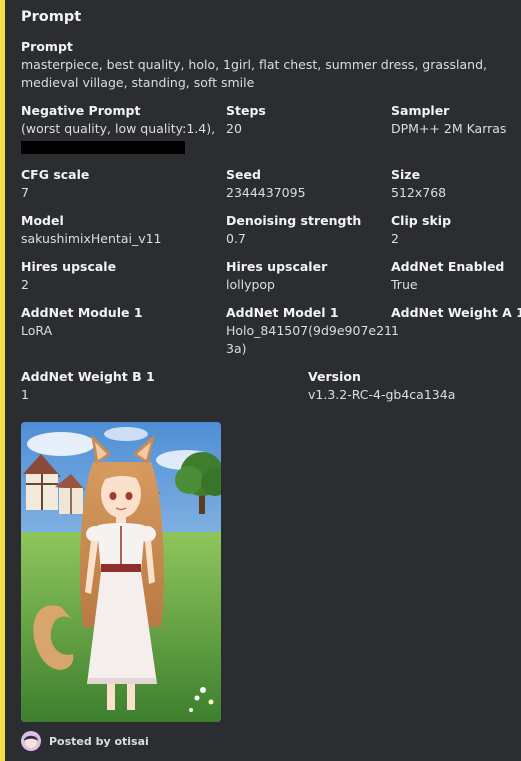 The height and width of the screenshot is (761, 521). I want to click on field-sampler: Sampler DPM++ 2M Karras, so click(448, 120).